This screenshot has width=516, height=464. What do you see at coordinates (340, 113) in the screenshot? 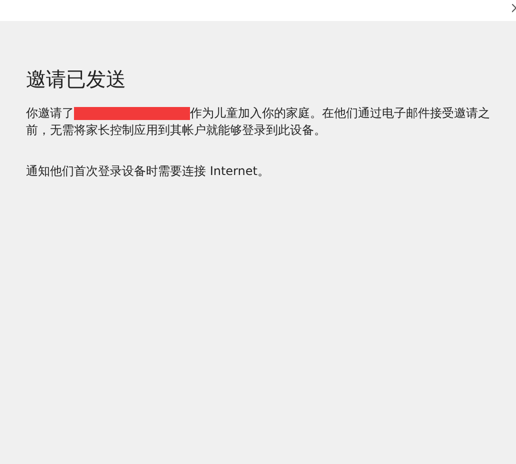
I see `message-text: 作为儿童加入你的家庭。在他们通过电子邮件接受邀请之` at bounding box center [340, 113].